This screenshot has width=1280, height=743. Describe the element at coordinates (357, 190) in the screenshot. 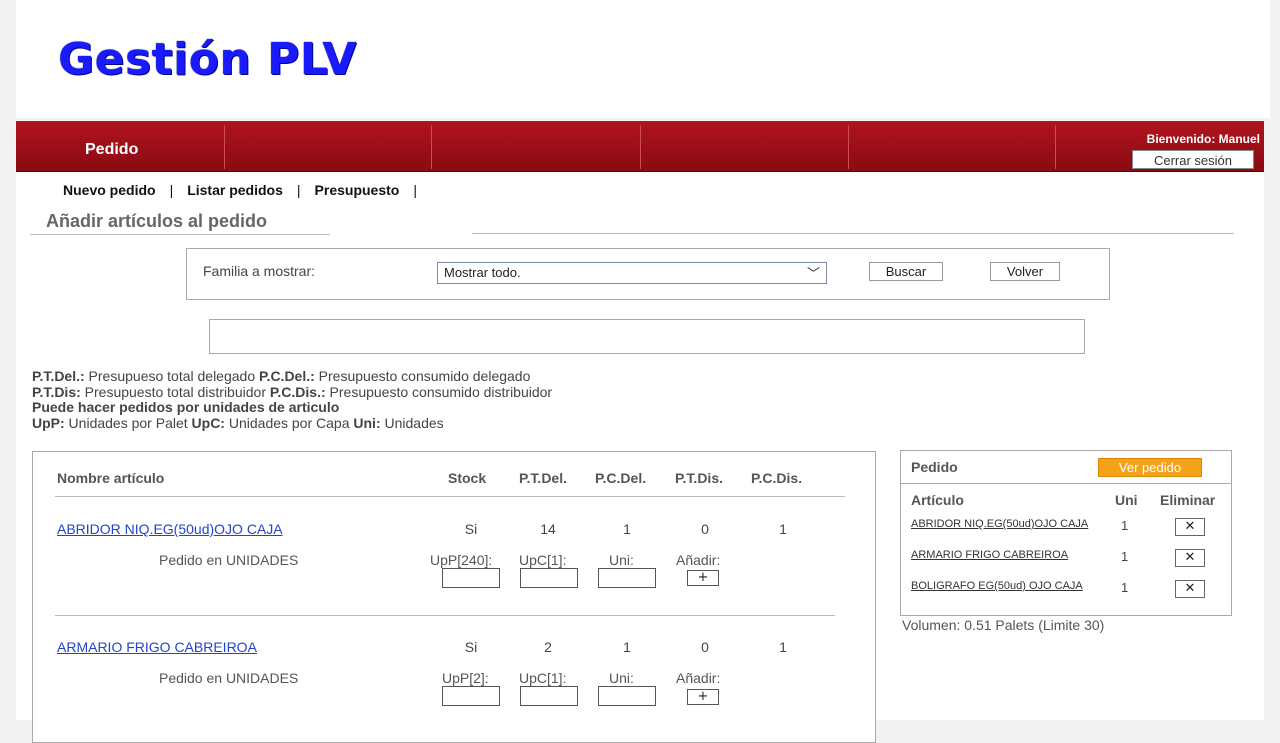

I see `subnav-presupuesto: Presupuesto` at that location.